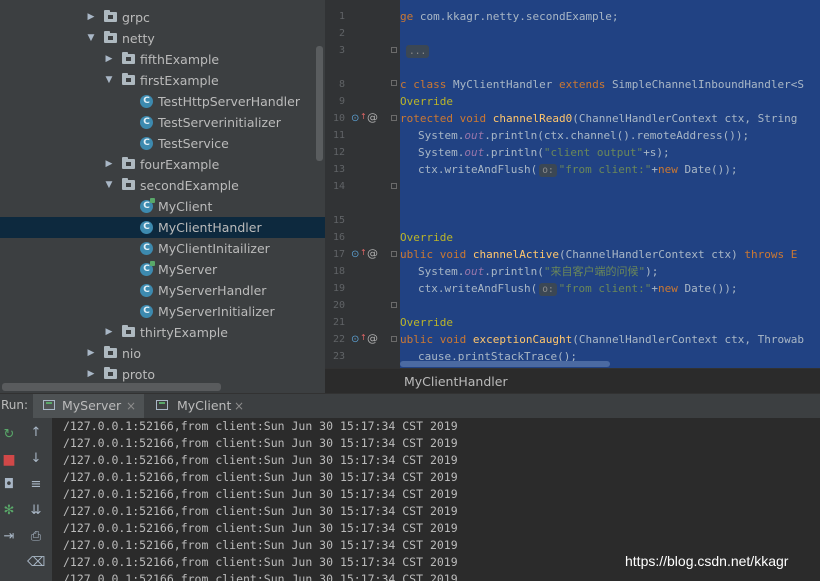  Describe the element at coordinates (338, 322) in the screenshot. I see `line-number: 21` at that location.